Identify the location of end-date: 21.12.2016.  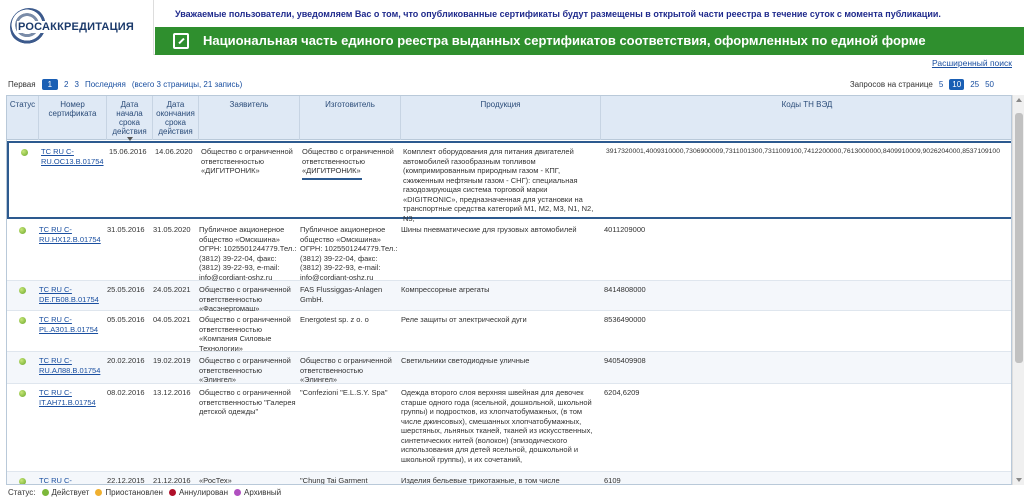
(172, 480).